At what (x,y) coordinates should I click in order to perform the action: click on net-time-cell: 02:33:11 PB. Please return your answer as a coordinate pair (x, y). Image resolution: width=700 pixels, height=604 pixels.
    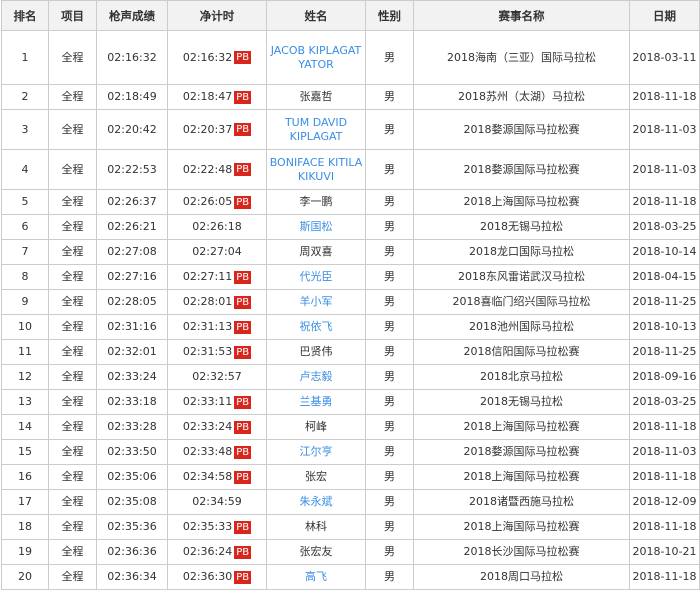
    Looking at the image, I should click on (217, 402).